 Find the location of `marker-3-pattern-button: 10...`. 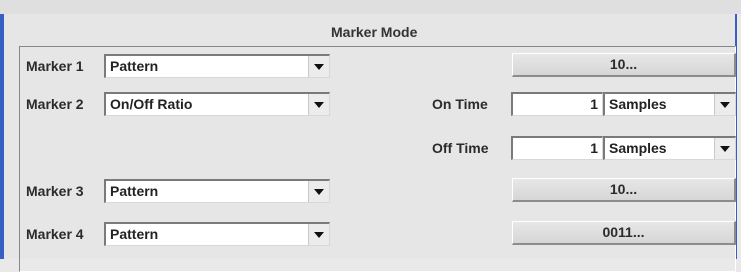

marker-3-pattern-button: 10... is located at coordinates (624, 190).